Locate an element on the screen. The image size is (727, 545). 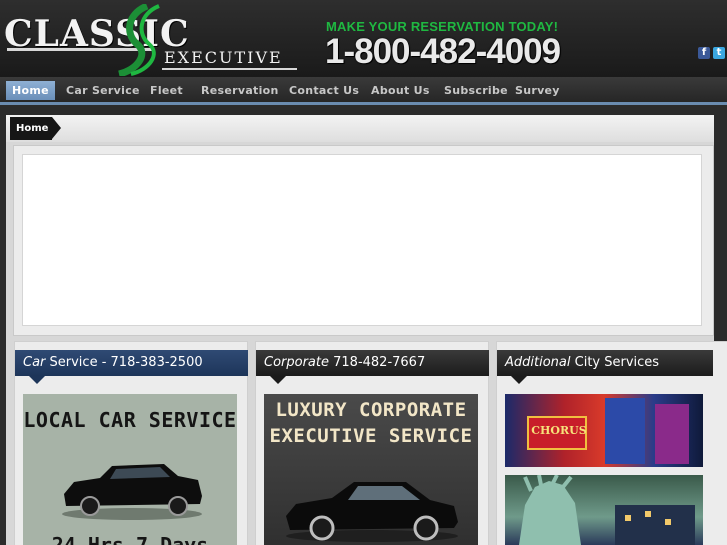
corporate-service-image: LUXURY CORPORATE EXECUTIVE SERVICE is located at coordinates (371, 469).